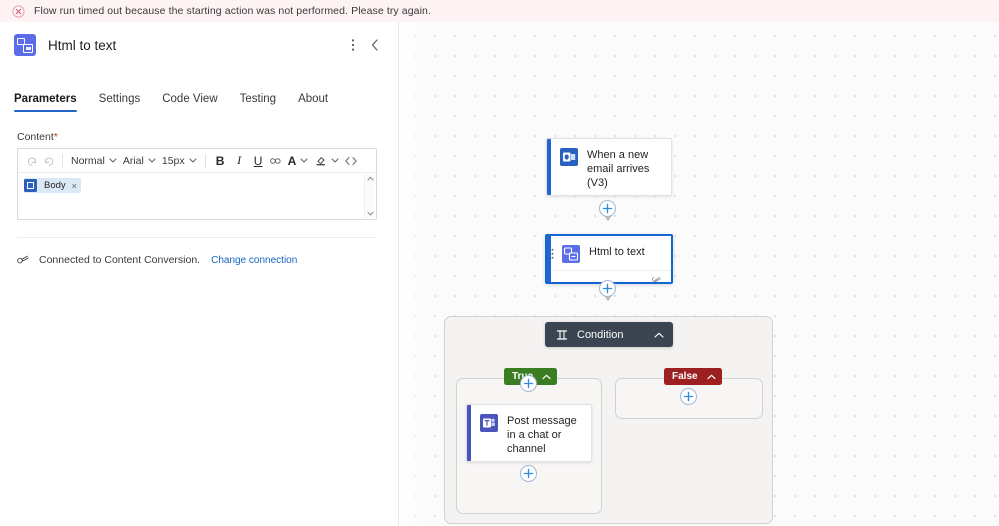 The height and width of the screenshot is (526, 999). What do you see at coordinates (199, 45) in the screenshot?
I see `panel-header: Html to text` at bounding box center [199, 45].